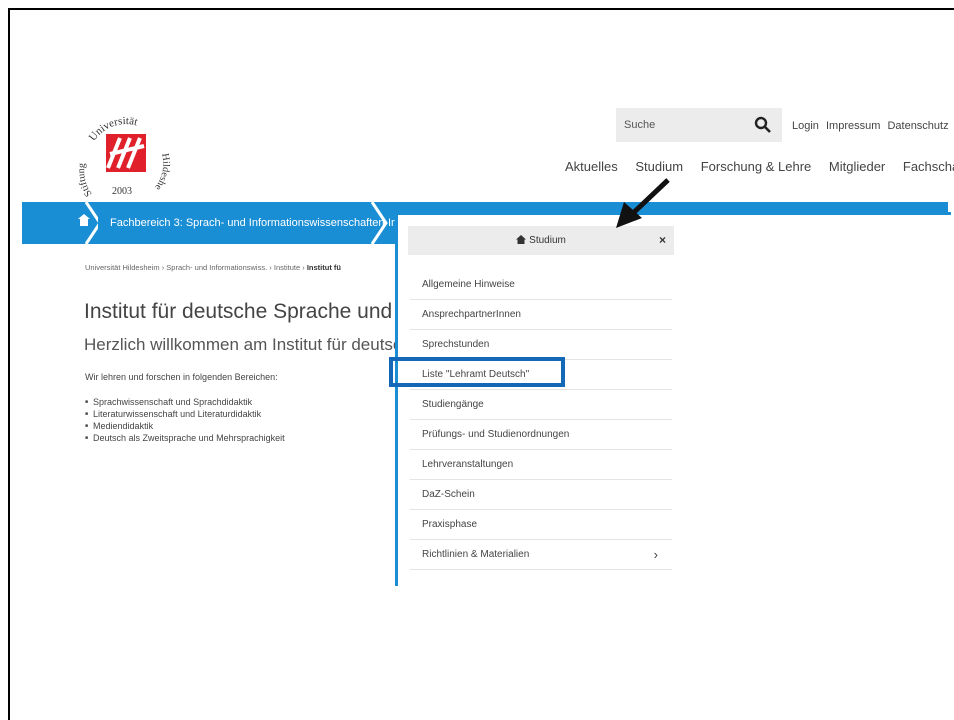  I want to click on search-box, so click(699, 125).